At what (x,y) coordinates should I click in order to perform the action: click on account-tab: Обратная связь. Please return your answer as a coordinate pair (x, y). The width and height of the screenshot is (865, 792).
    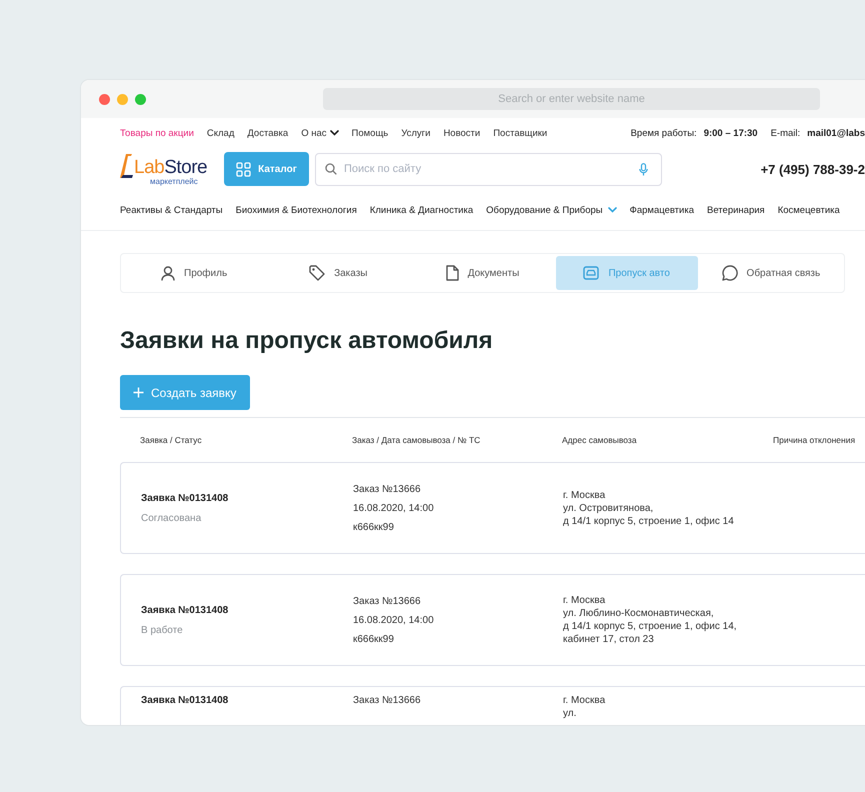
    Looking at the image, I should click on (771, 273).